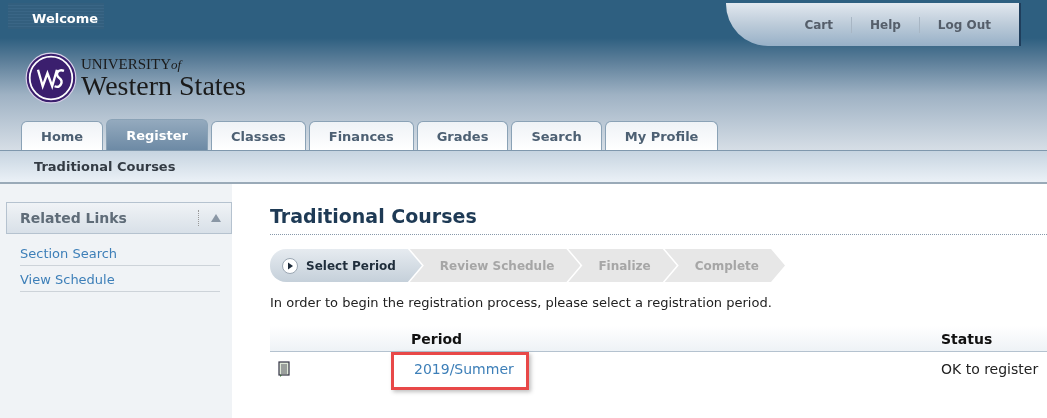 The image size is (1047, 418). What do you see at coordinates (460, 371) in the screenshot?
I see `period-link: 2019/Summer` at bounding box center [460, 371].